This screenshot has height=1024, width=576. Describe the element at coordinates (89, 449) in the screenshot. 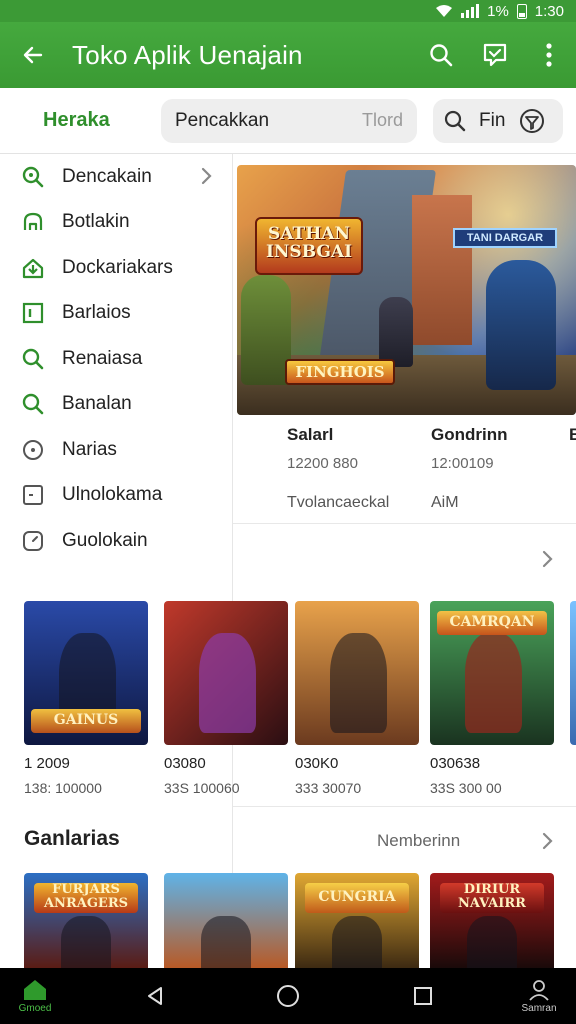

I see `sidebar-item-label: Narias` at that location.